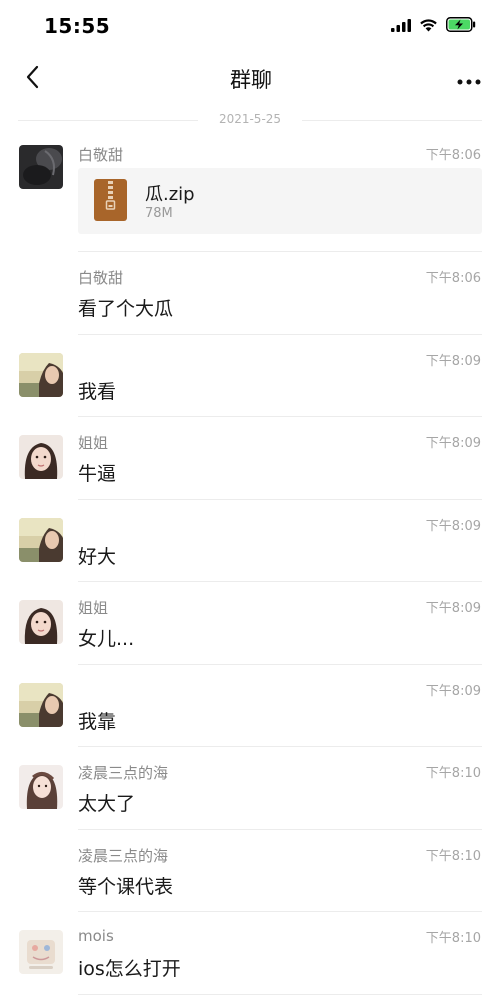  Describe the element at coordinates (251, 458) in the screenshot. I see `message-item: 姐姐 下午8:09 牛逼` at that location.